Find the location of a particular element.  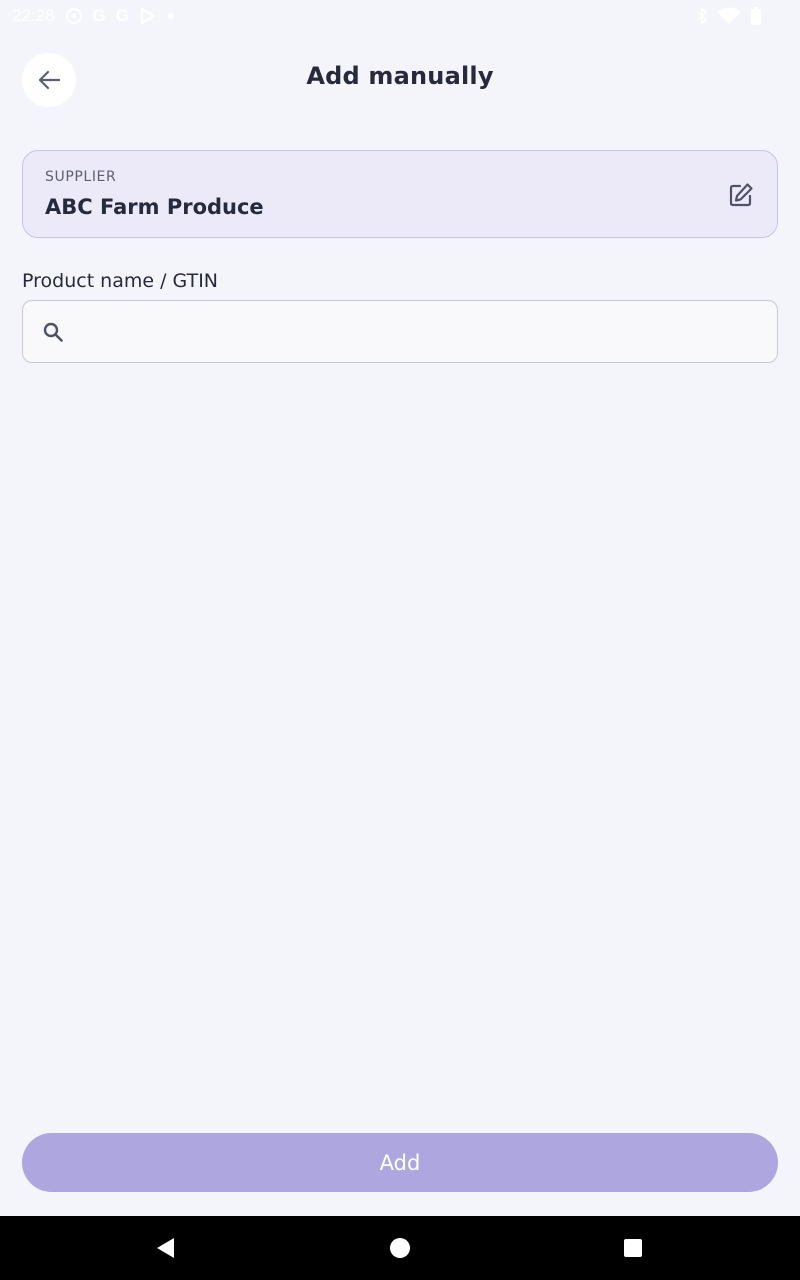

status-bar: 22:28 G G is located at coordinates (400, 16).